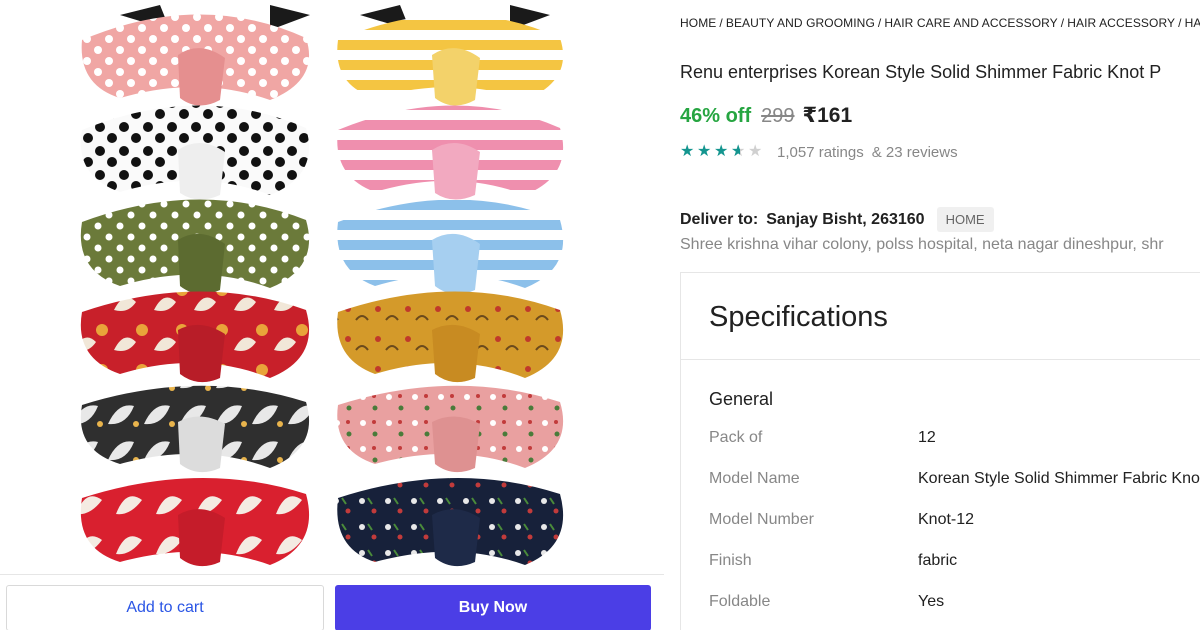 The image size is (1200, 630). I want to click on spec-value: fabric, so click(938, 560).